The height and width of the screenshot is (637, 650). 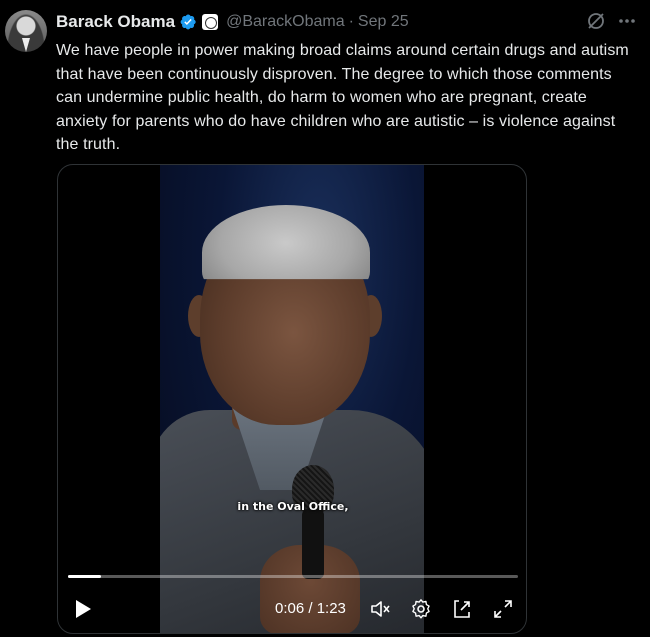 What do you see at coordinates (380, 609) in the screenshot?
I see `mute-icon` at bounding box center [380, 609].